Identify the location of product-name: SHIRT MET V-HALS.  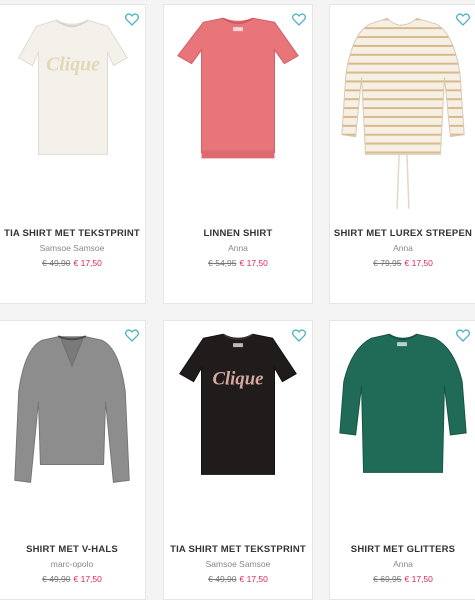
(72, 549).